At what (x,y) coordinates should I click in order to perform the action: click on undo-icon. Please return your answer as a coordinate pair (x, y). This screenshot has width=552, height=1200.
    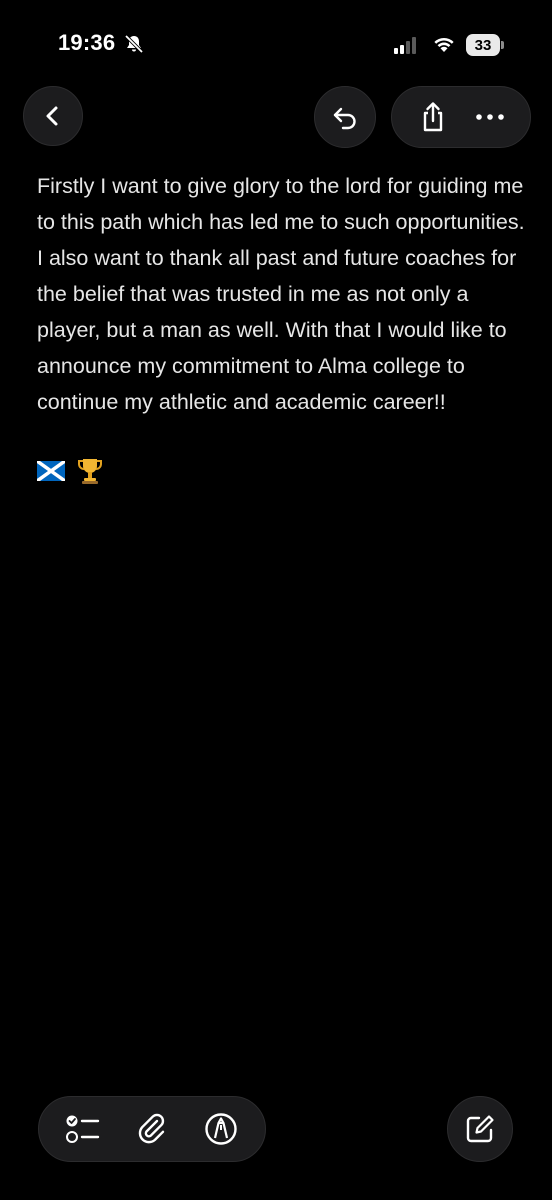
    Looking at the image, I should click on (344, 118).